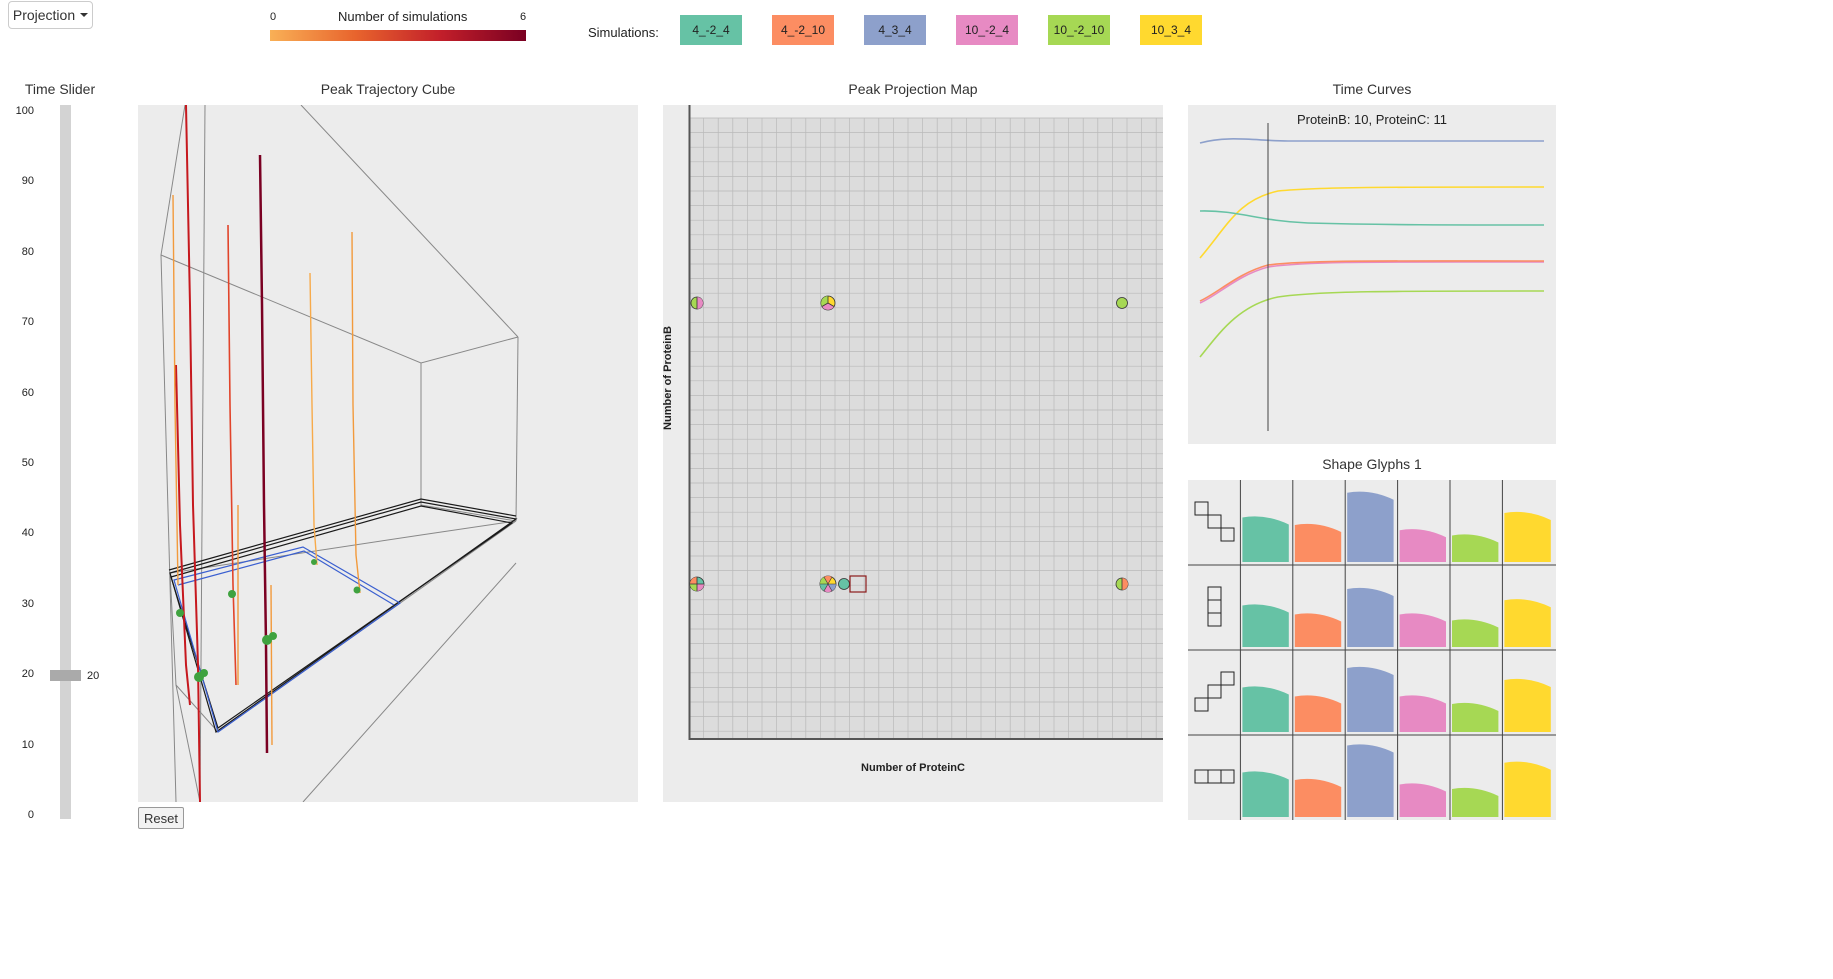 This screenshot has width=1833, height=979. I want to click on simulation-chip: 10_-2_4, so click(987, 30).